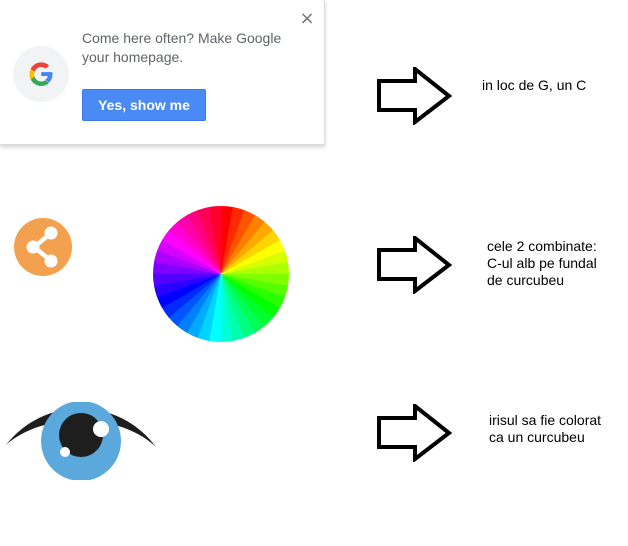  What do you see at coordinates (307, 19) in the screenshot?
I see `close-icon: ×` at bounding box center [307, 19].